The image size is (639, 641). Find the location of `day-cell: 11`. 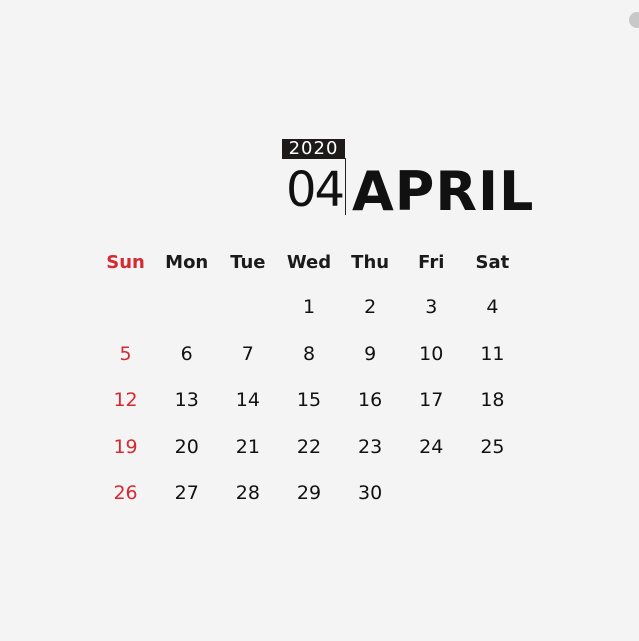

day-cell: 11 is located at coordinates (492, 353).